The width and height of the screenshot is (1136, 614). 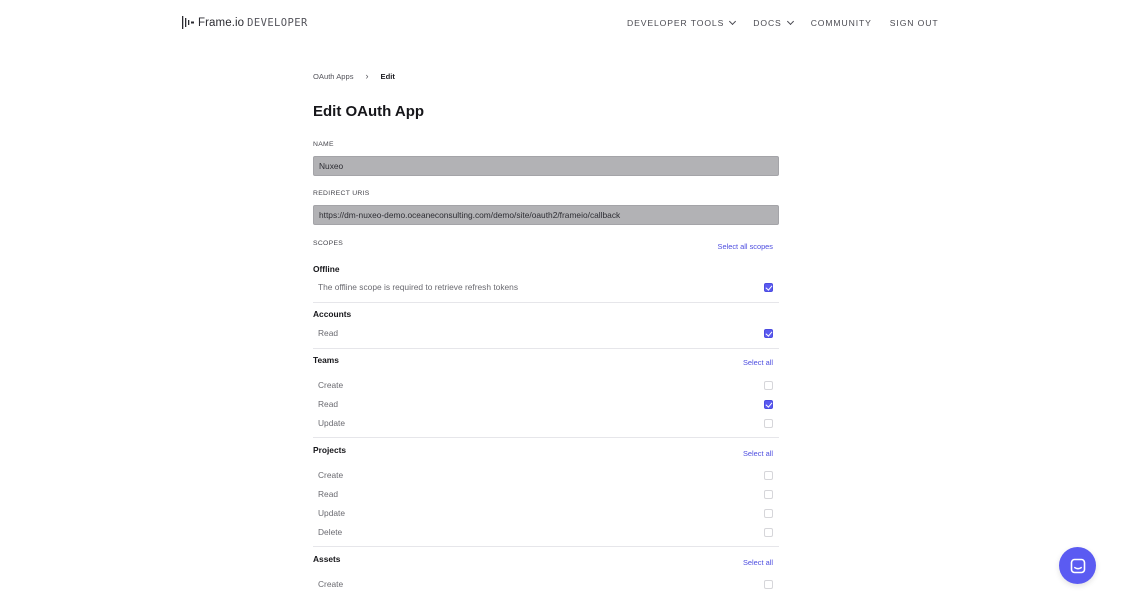 I want to click on breadcrumb-oauth-apps: OAuth Apps, so click(x=333, y=76).